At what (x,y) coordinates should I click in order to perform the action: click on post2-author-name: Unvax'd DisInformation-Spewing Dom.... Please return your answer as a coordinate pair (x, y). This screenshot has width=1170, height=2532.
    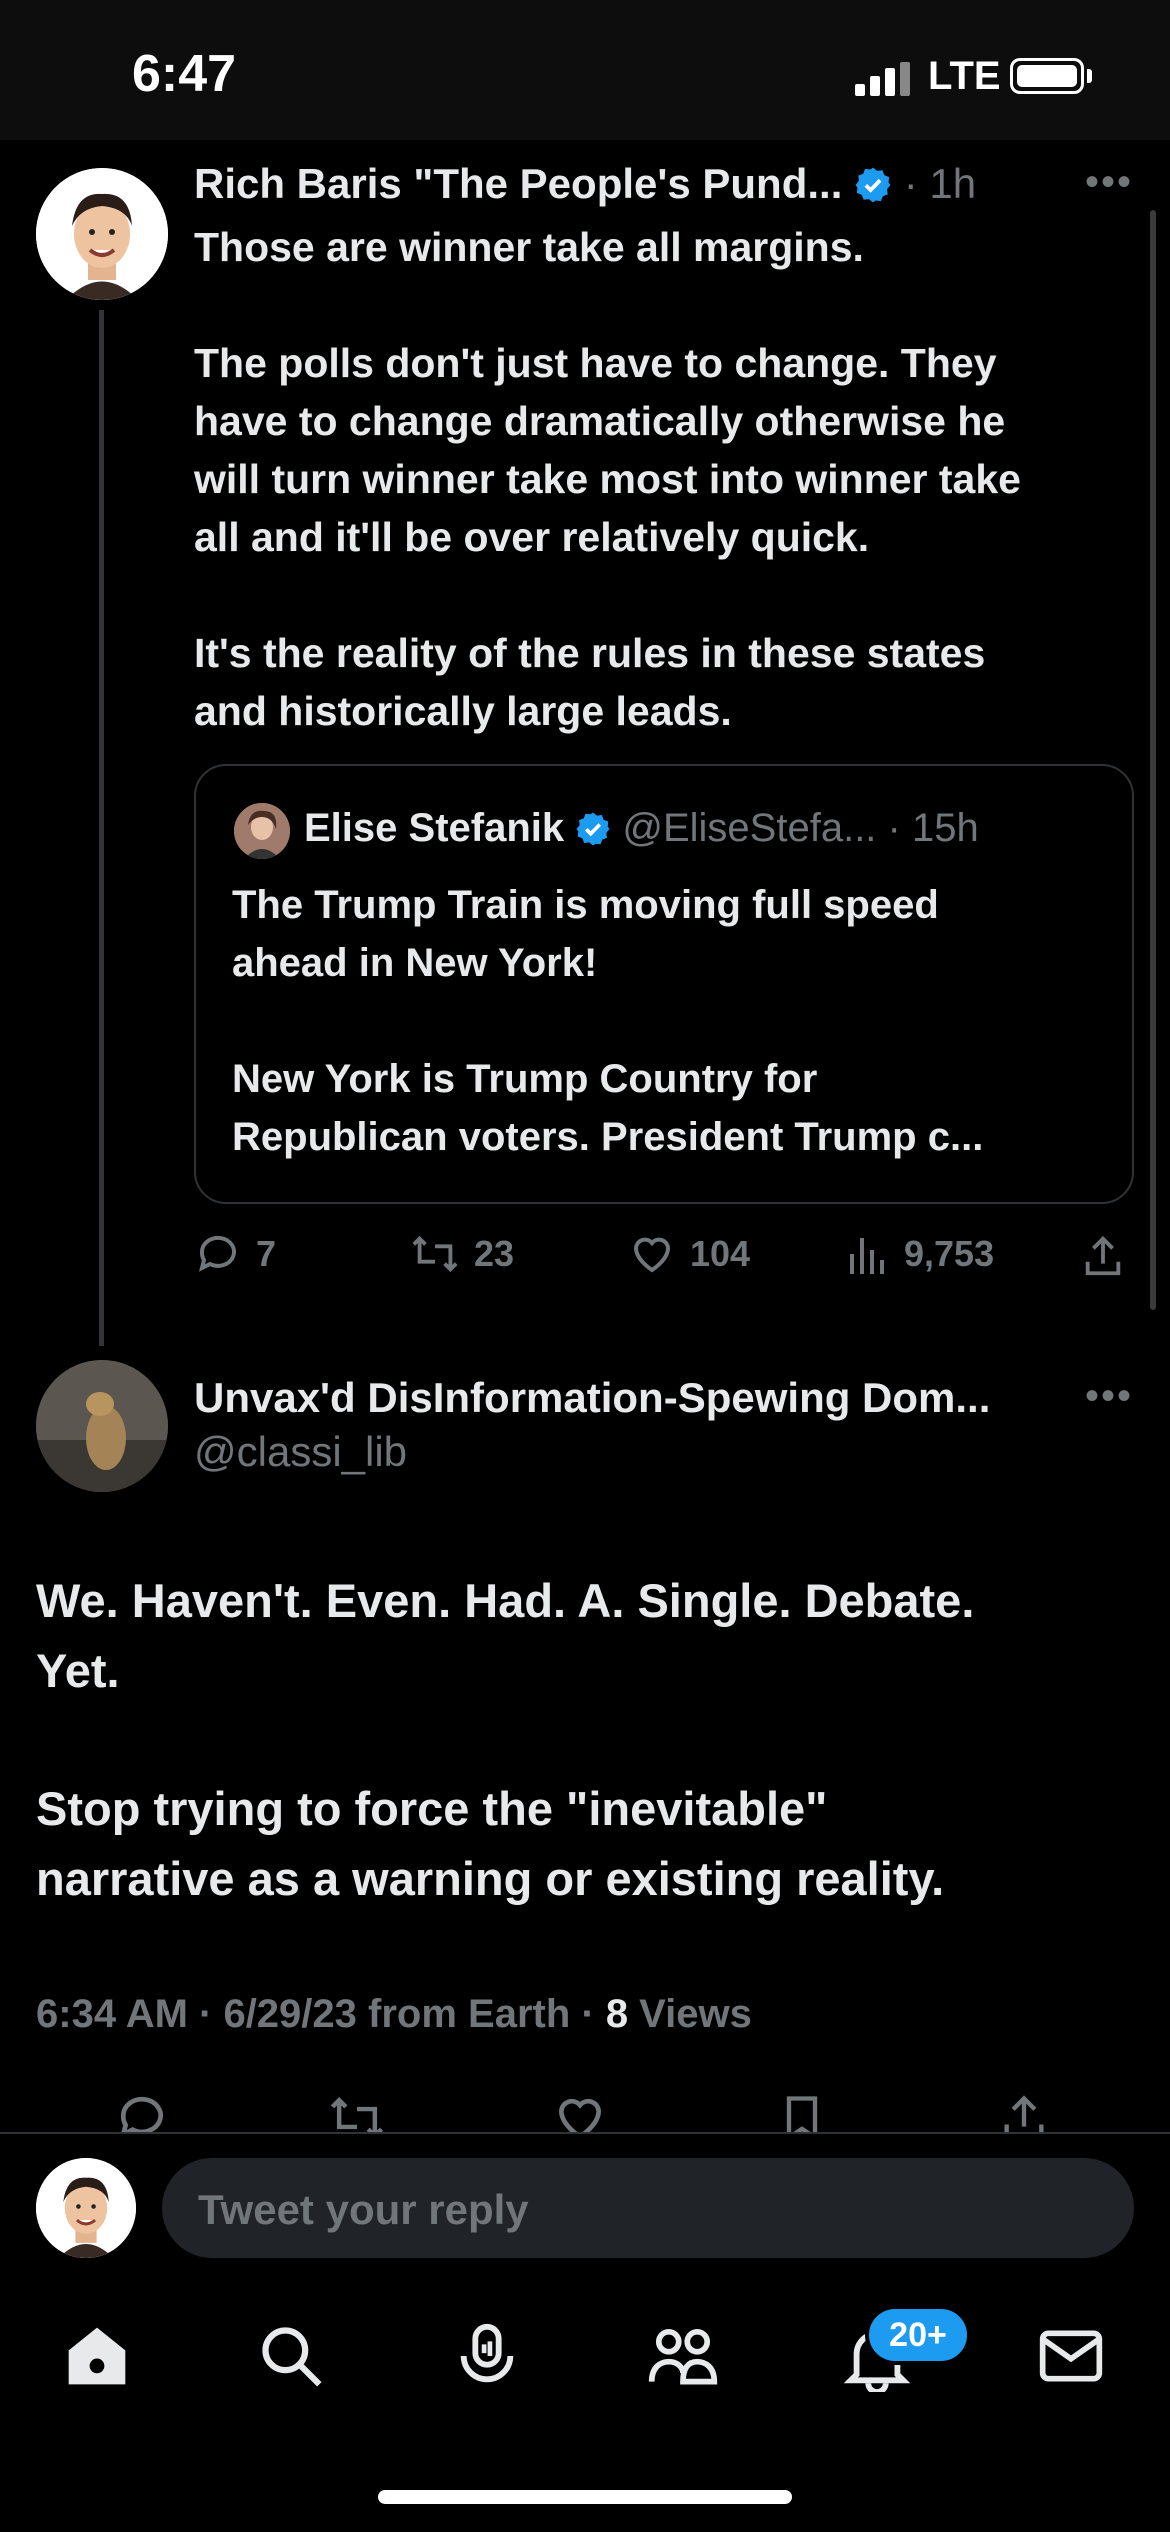
    Looking at the image, I should click on (592, 1398).